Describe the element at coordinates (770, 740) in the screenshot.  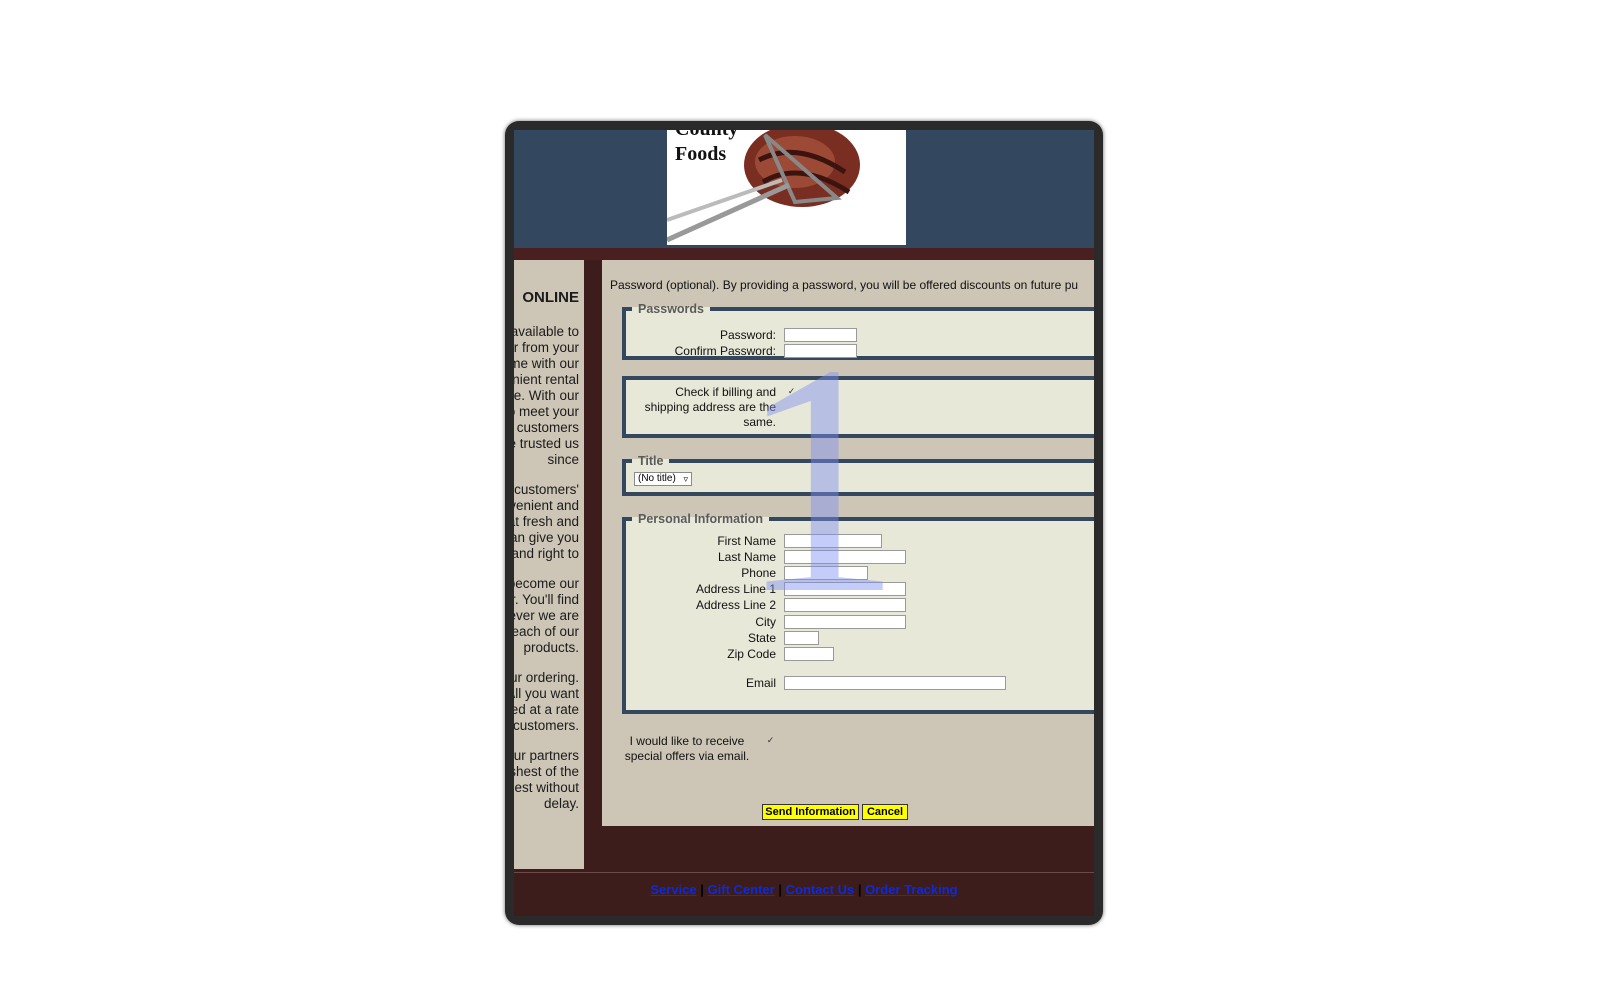
I see `special-offers-checkbox: ✓` at that location.